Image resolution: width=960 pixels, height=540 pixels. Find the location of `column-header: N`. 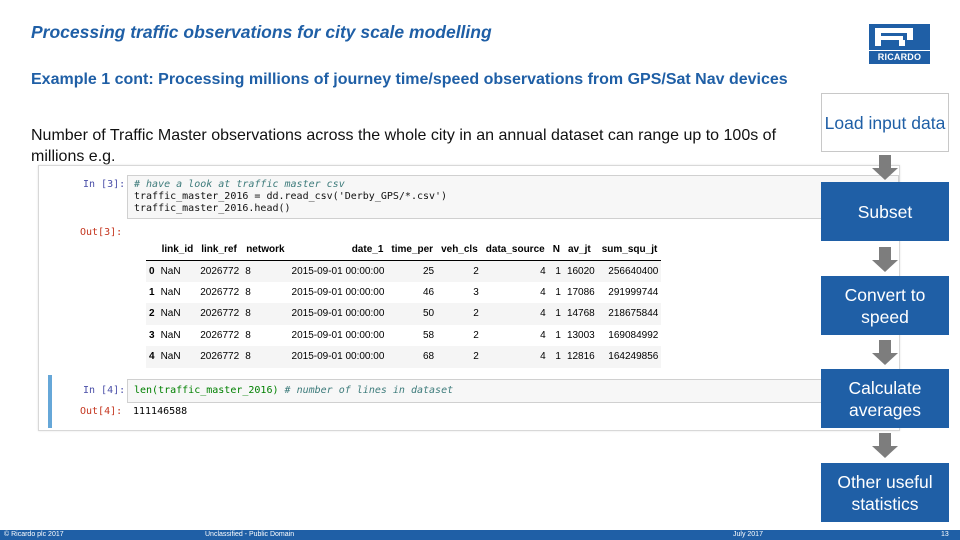

column-header: N is located at coordinates (556, 250).